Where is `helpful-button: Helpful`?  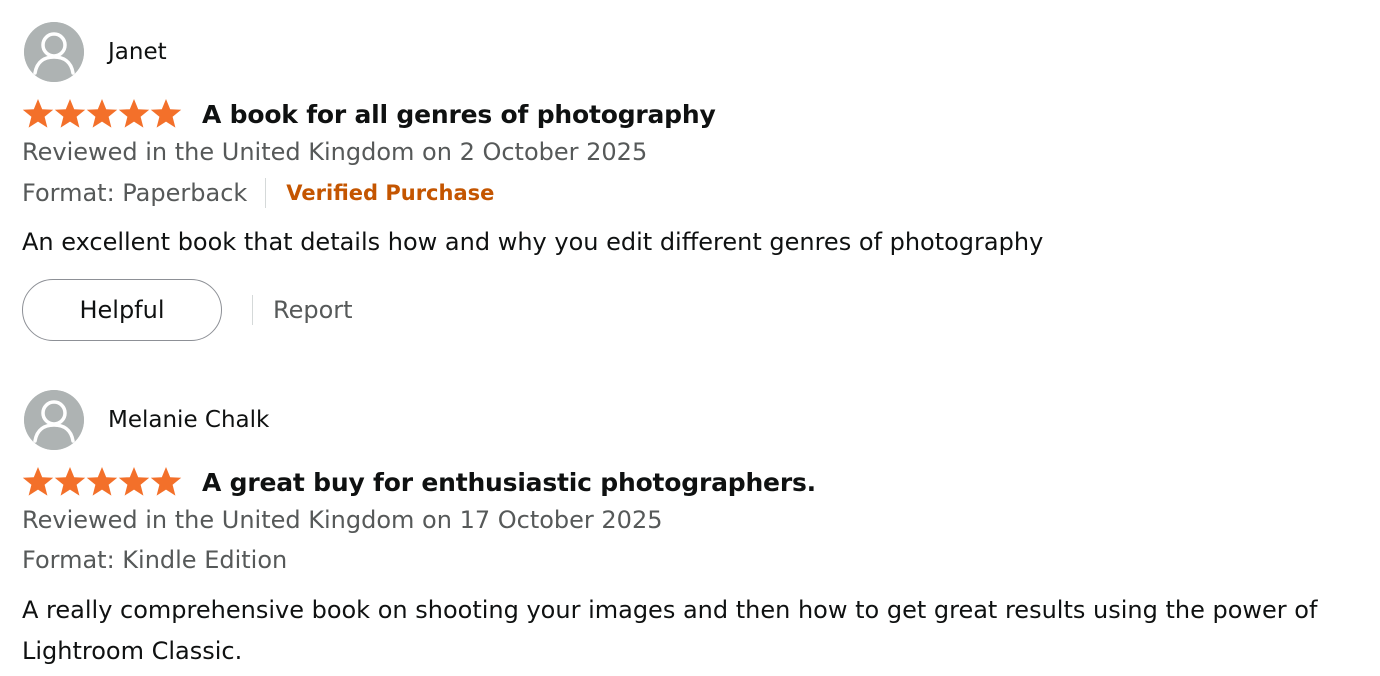 helpful-button: Helpful is located at coordinates (122, 310).